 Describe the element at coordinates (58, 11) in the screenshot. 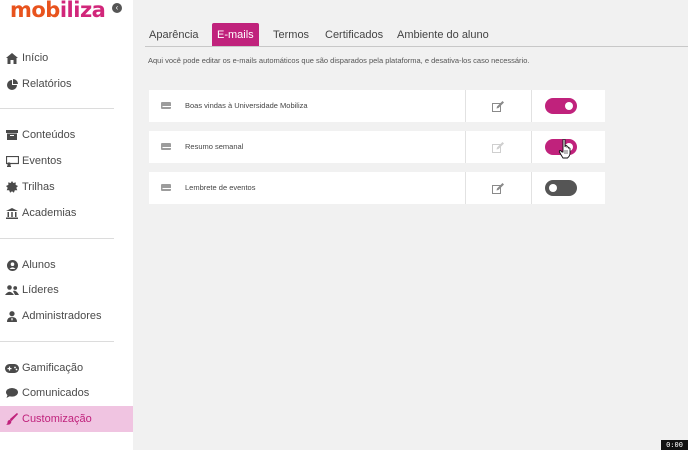

I see `mobiliza-logo: mobiliza` at that location.